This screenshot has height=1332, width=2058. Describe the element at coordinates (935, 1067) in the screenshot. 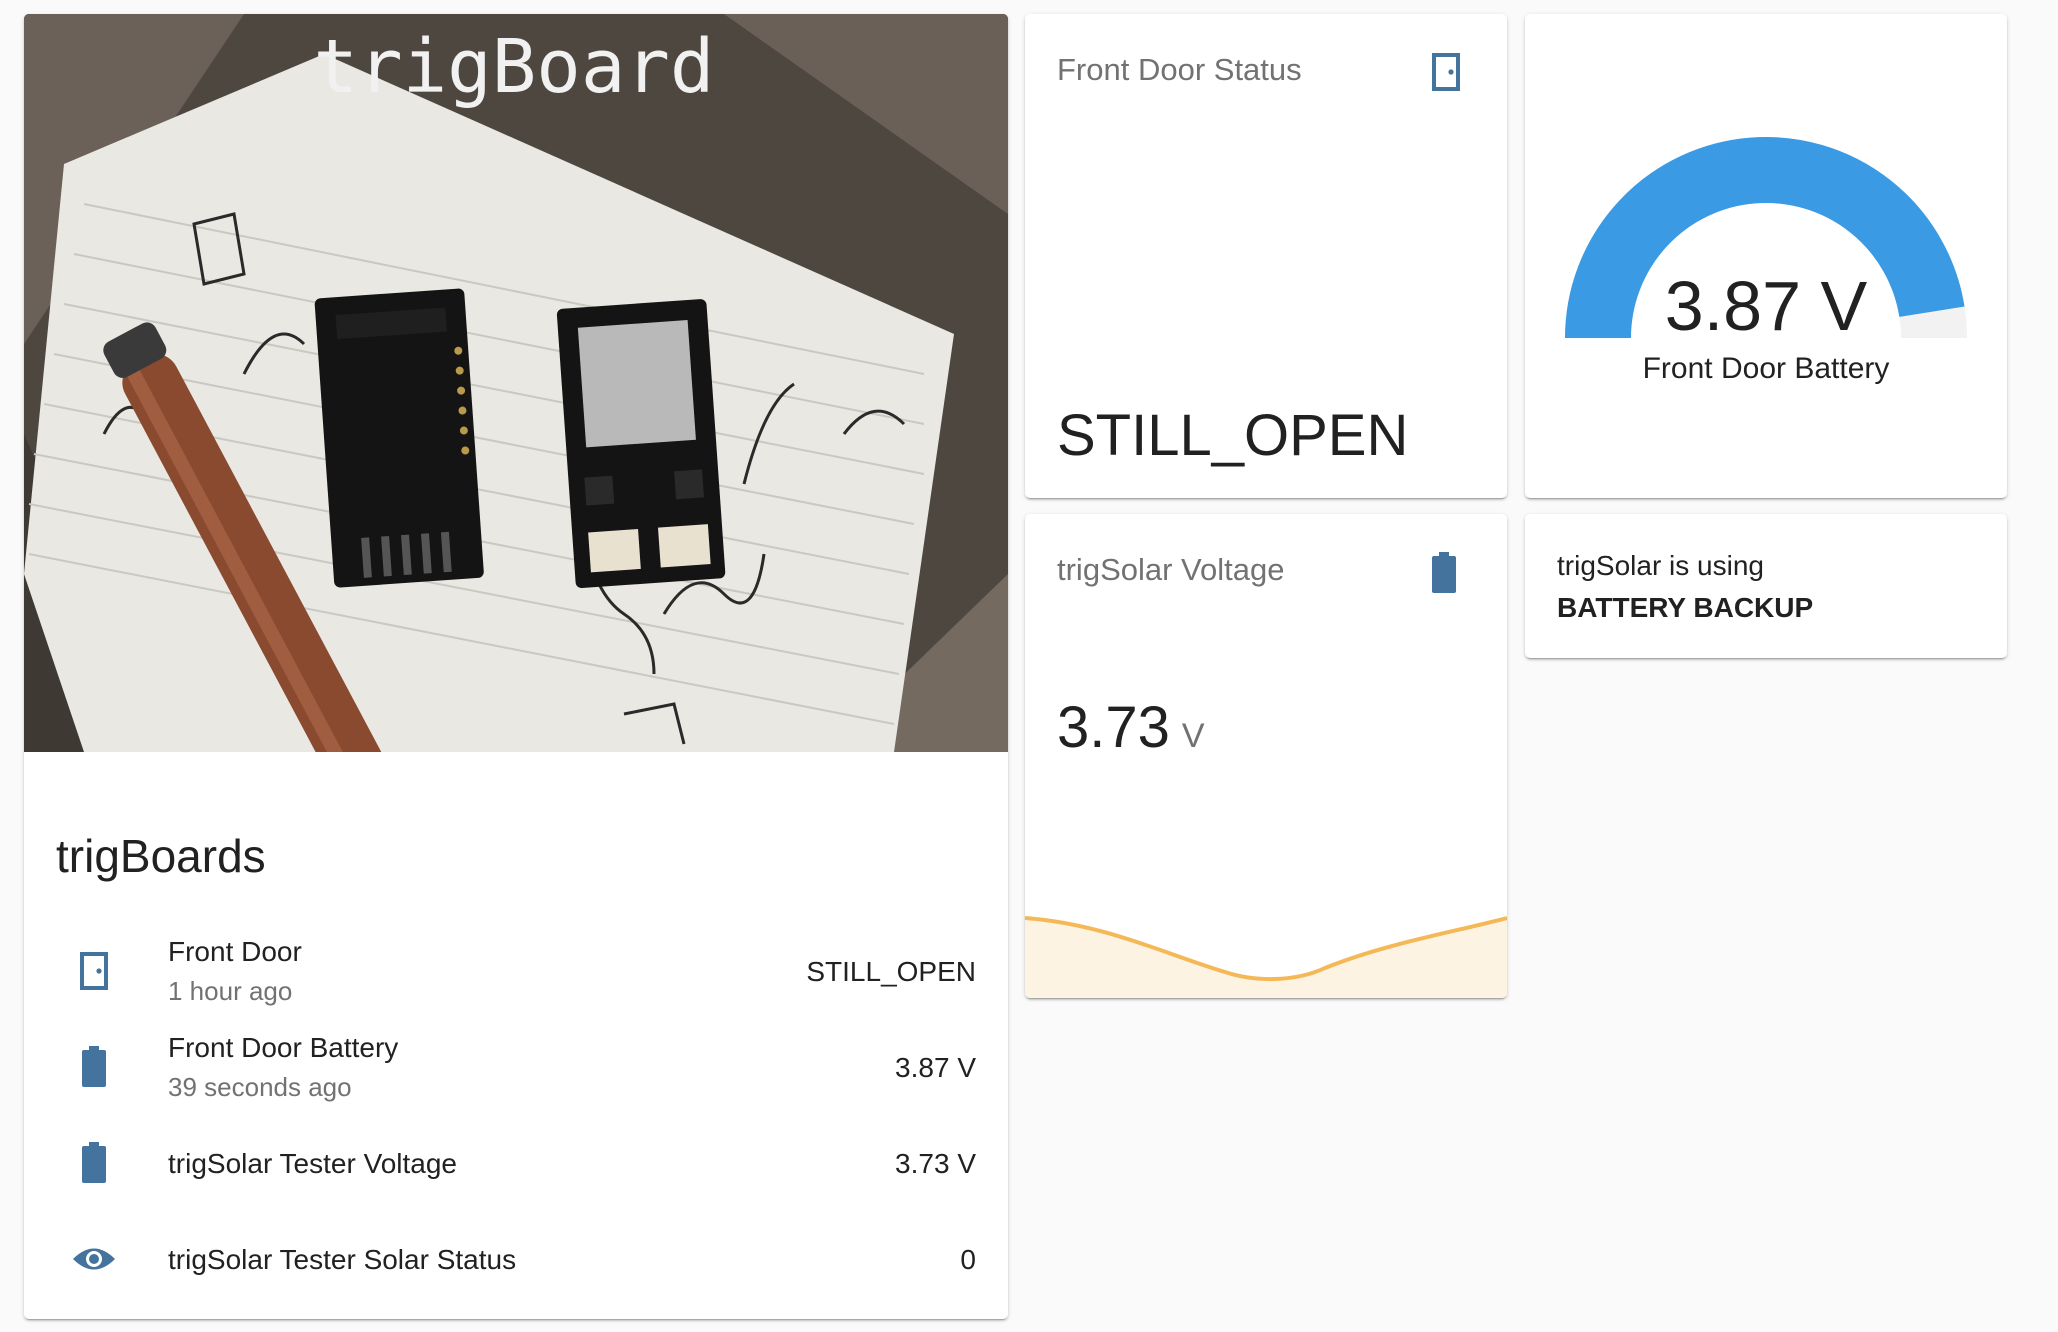

I see `entity-state: 3.87 V` at that location.